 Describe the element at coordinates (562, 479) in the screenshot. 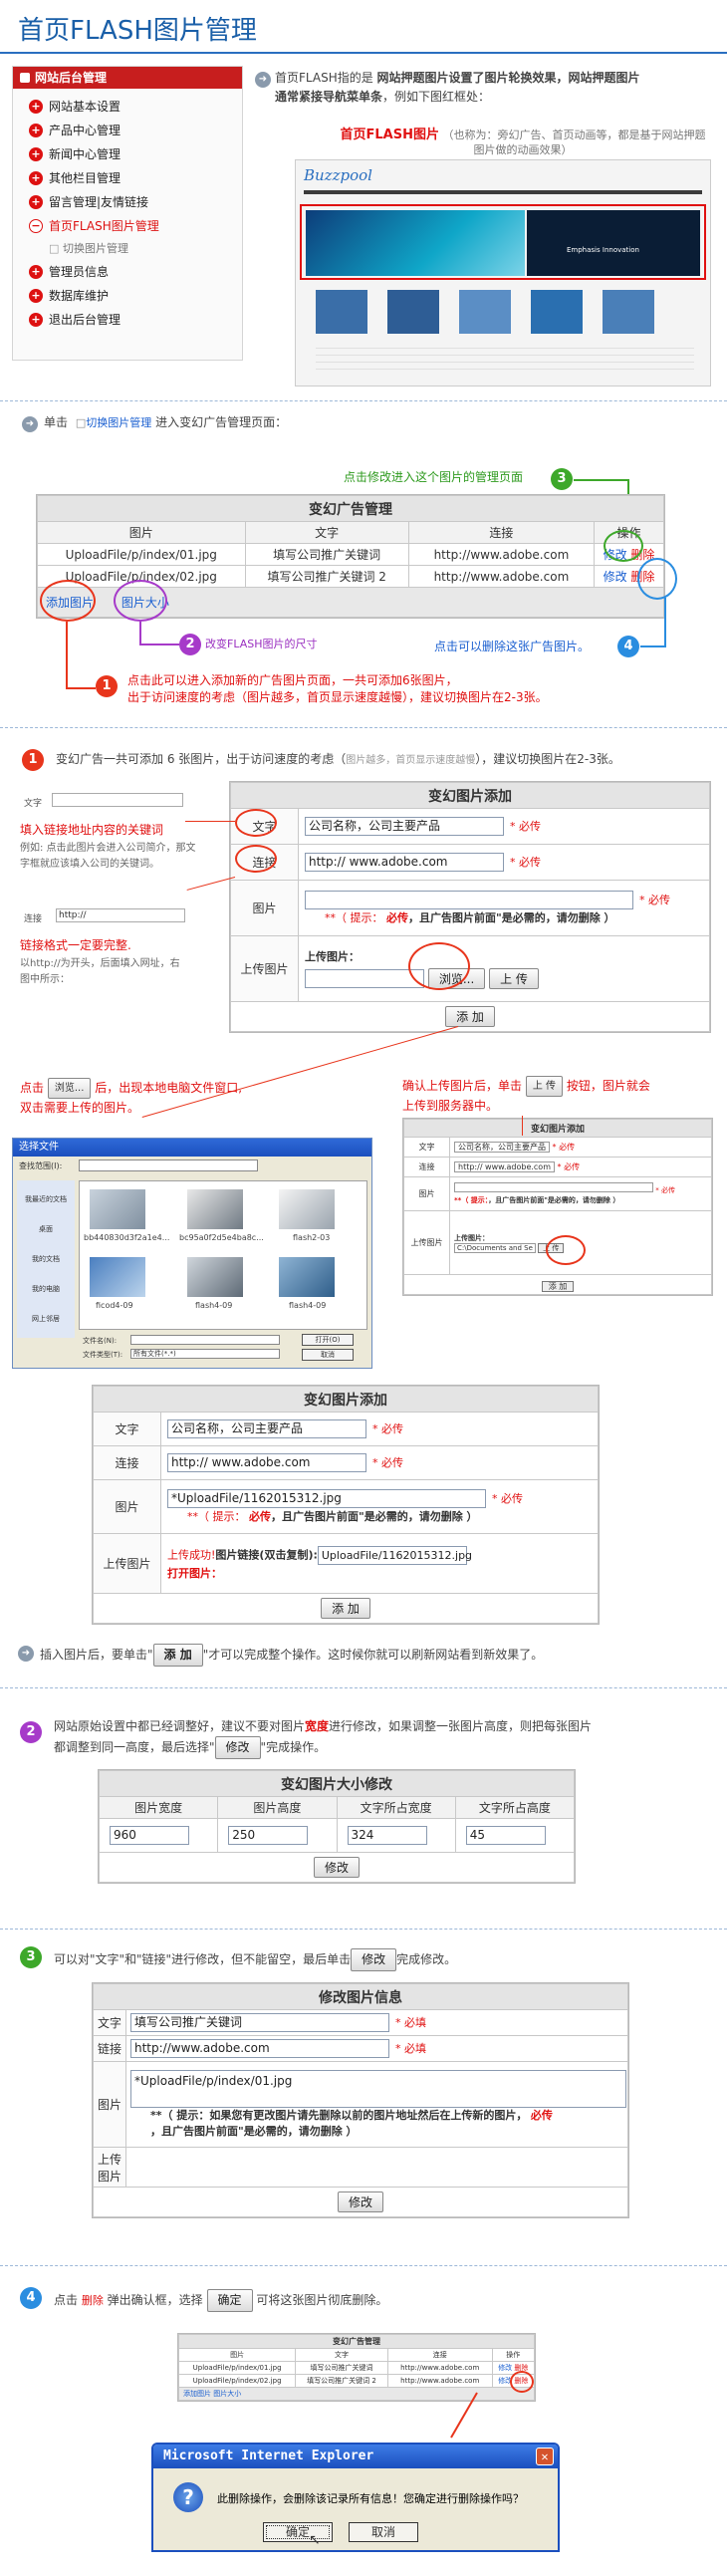

I see `annotation-3-badge: 3` at that location.